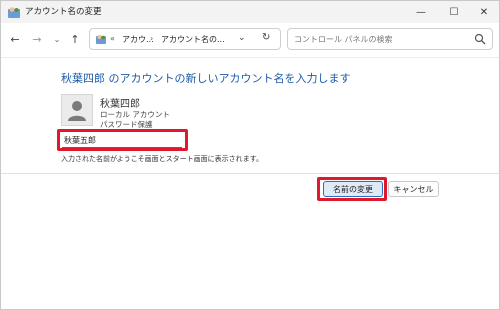  I want to click on new-account-name-input, so click(122, 141).